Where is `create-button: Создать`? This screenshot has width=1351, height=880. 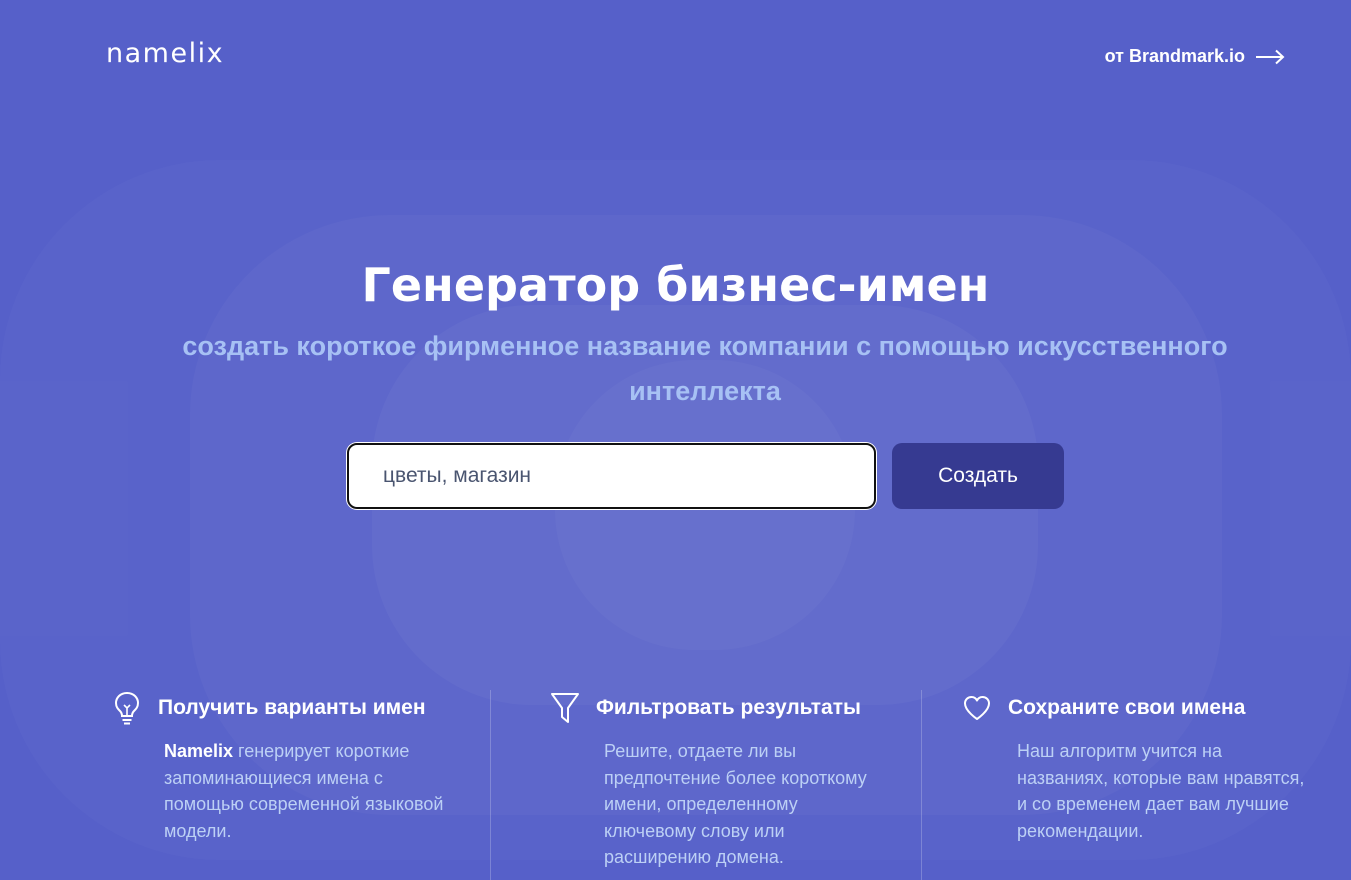
create-button: Создать is located at coordinates (978, 476).